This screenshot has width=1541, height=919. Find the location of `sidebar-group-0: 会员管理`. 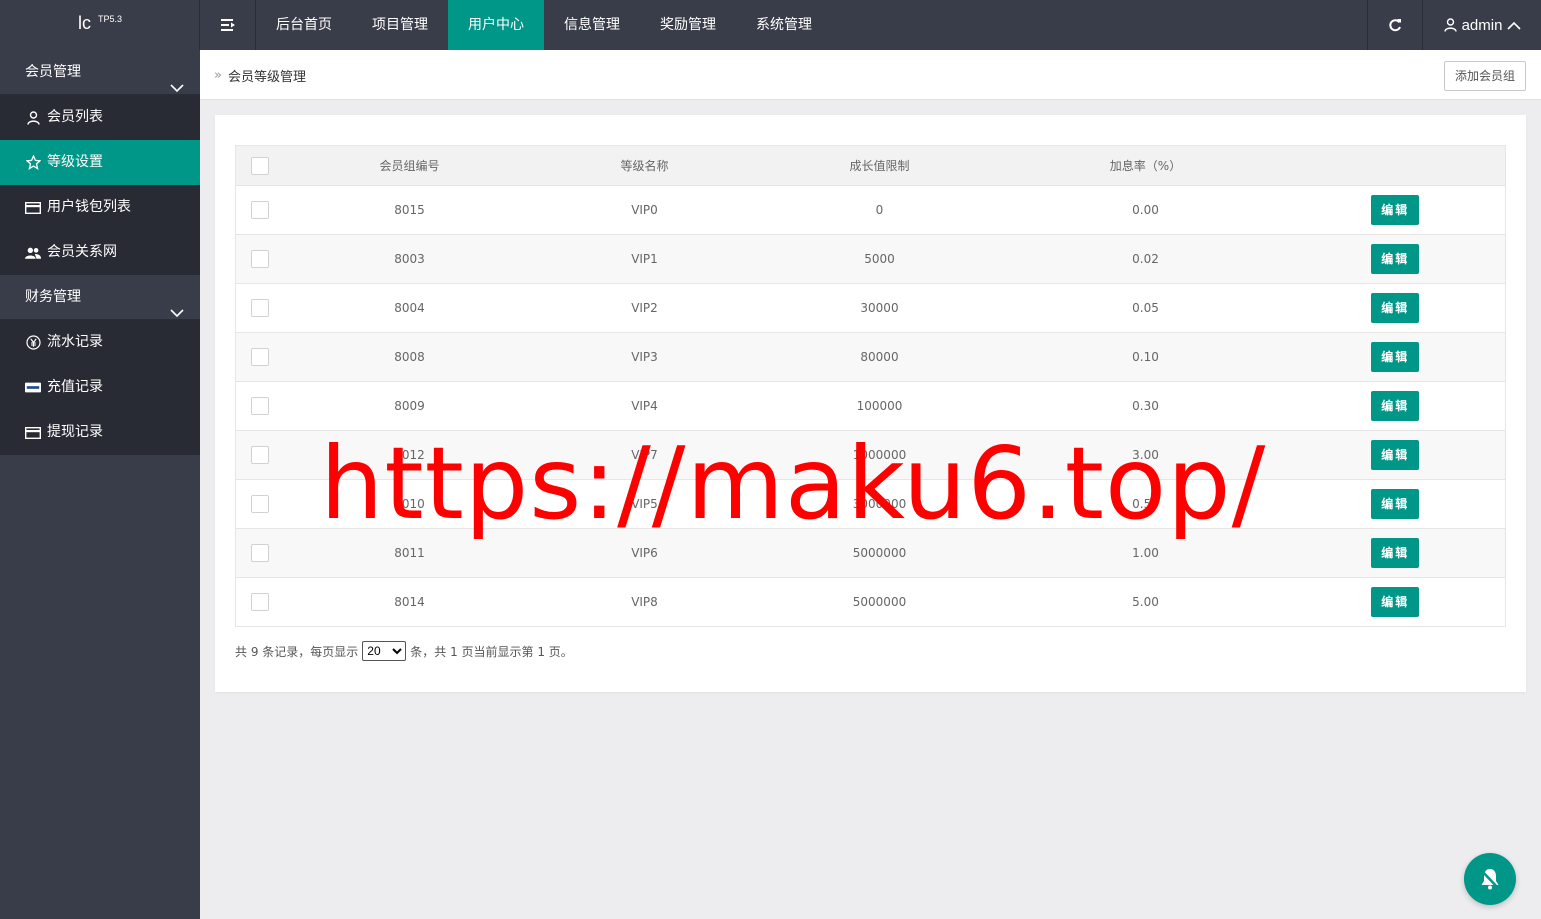

sidebar-group-0: 会员管理 is located at coordinates (100, 72).